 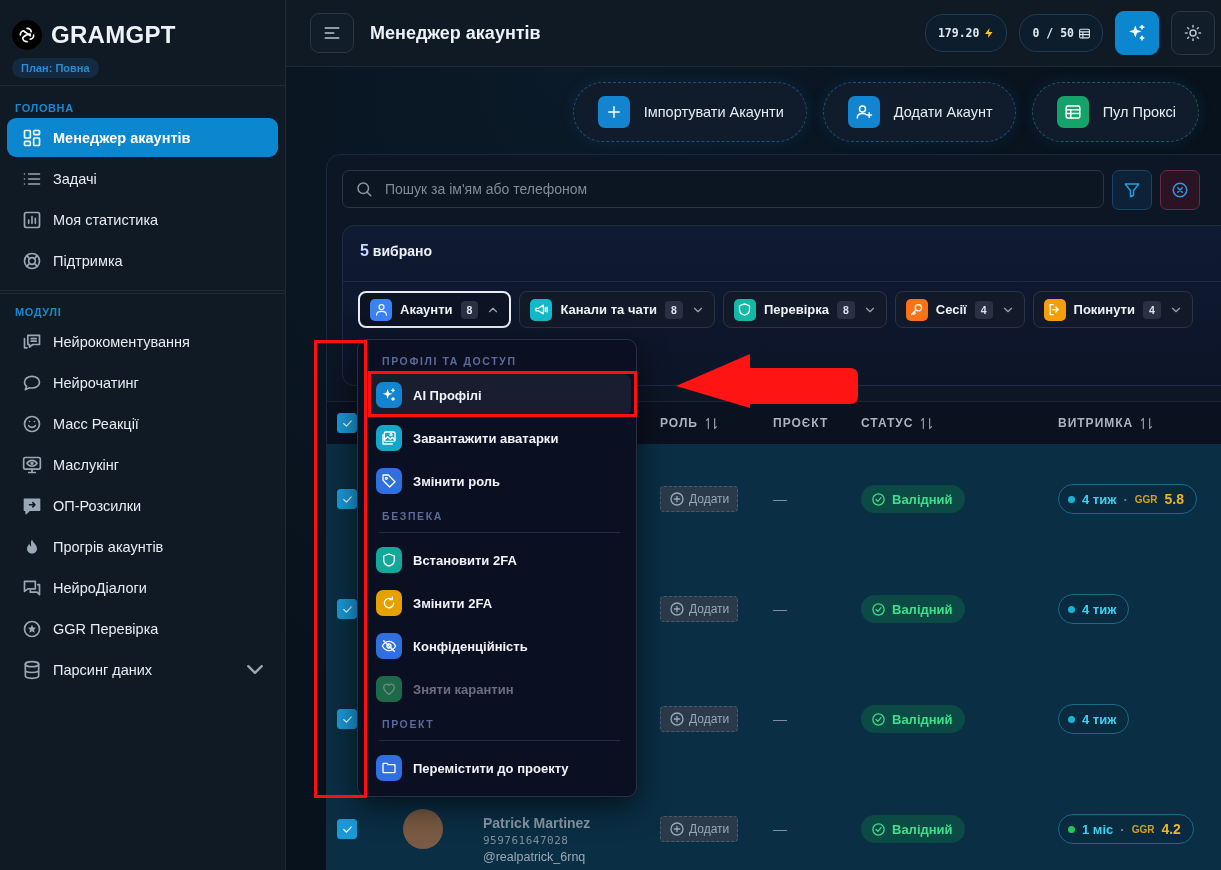 What do you see at coordinates (526, 840) in the screenshot?
I see `phone-number: 959761647028` at bounding box center [526, 840].